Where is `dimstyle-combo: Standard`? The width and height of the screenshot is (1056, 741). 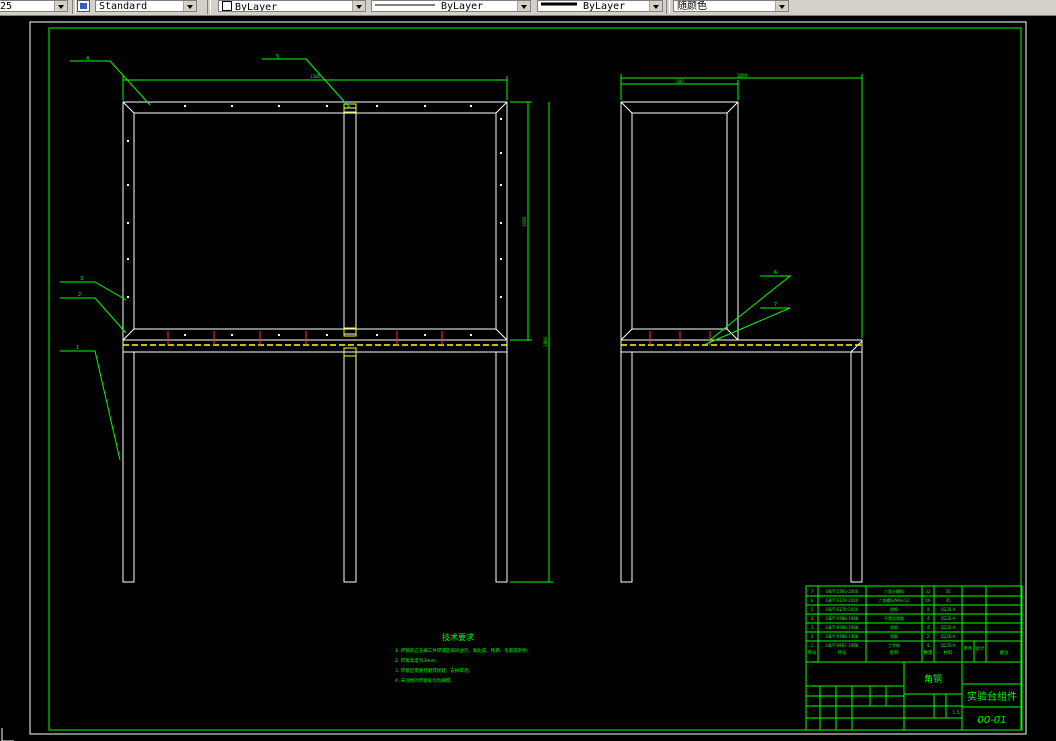
dimstyle-combo: Standard is located at coordinates (146, 6).